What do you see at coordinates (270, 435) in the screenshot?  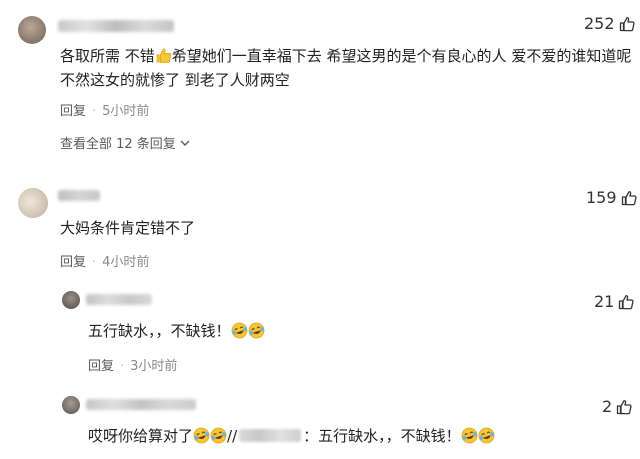 I see `mention-blurred` at bounding box center [270, 435].